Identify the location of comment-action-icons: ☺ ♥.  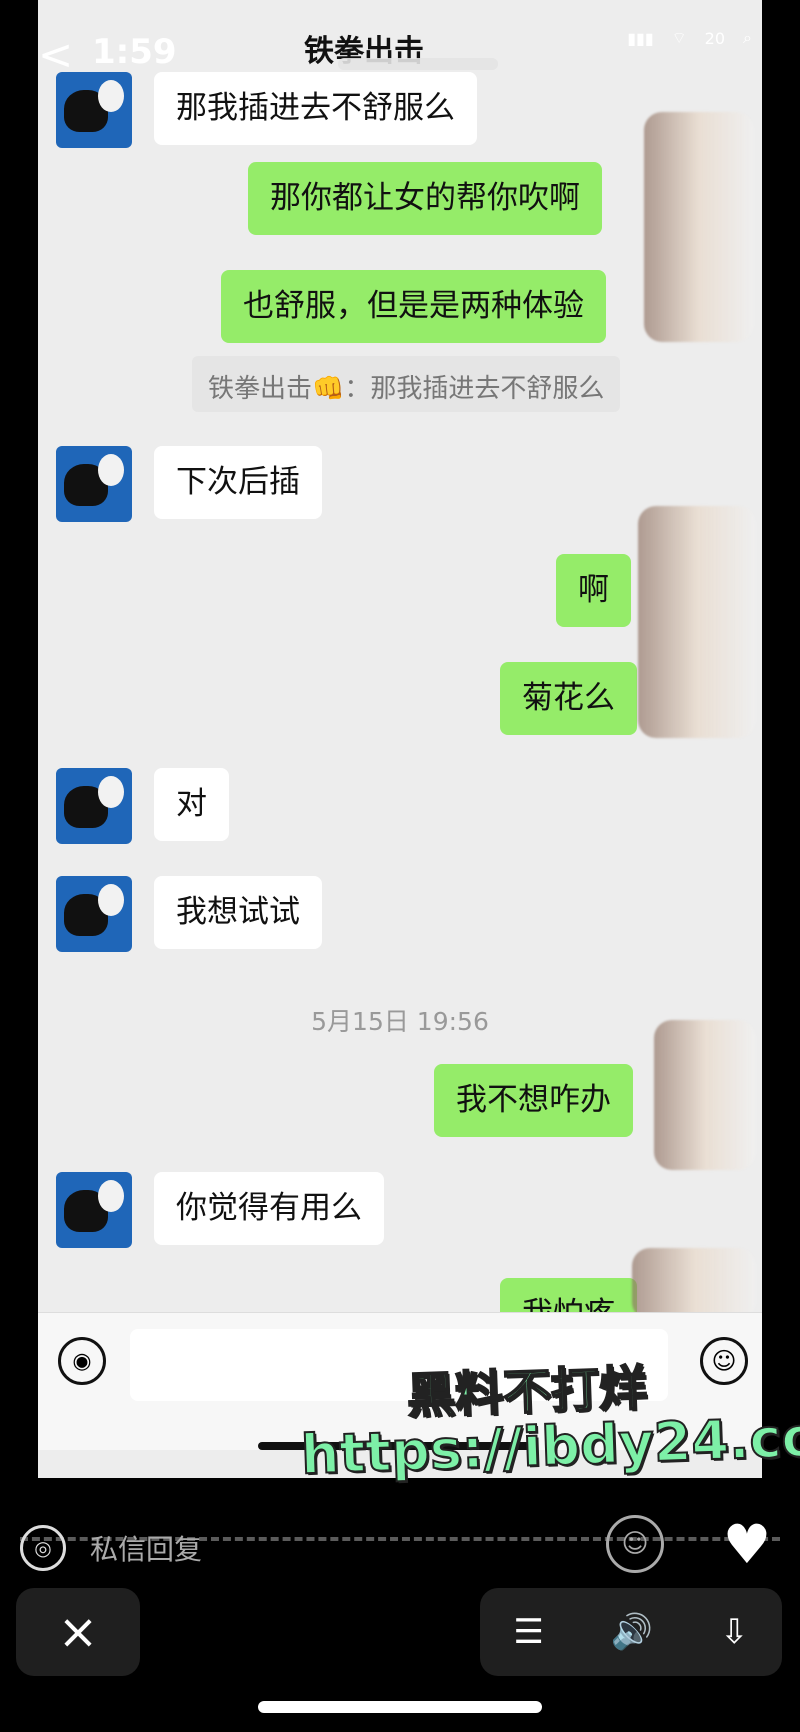
(691, 1544).